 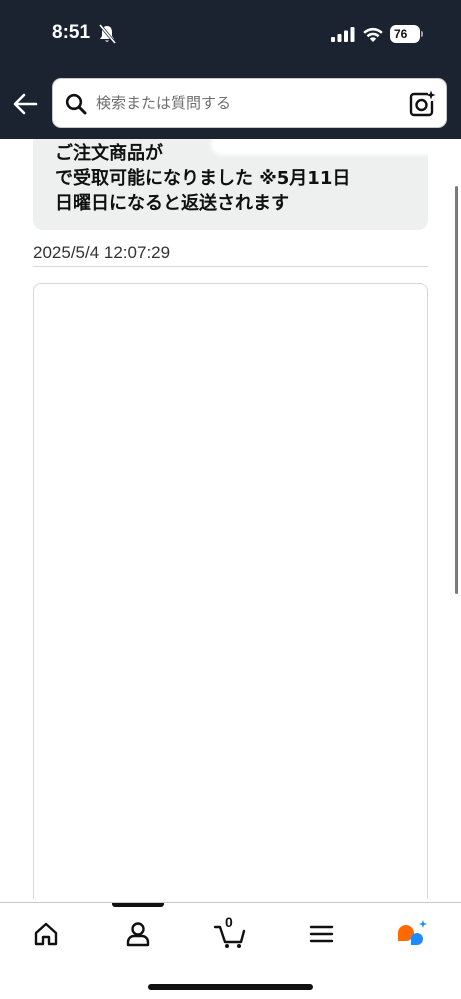 What do you see at coordinates (246, 103) in the screenshot?
I see `search-input` at bounding box center [246, 103].